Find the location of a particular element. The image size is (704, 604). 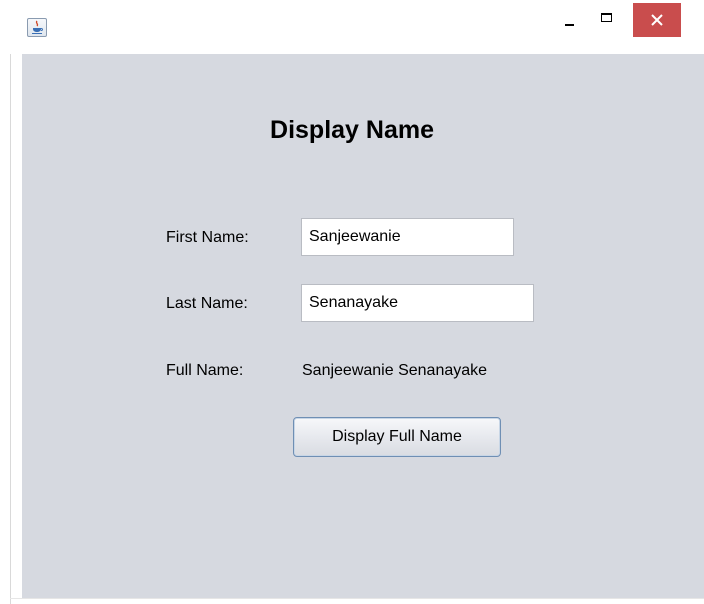

maximize-button is located at coordinates (608, 20).